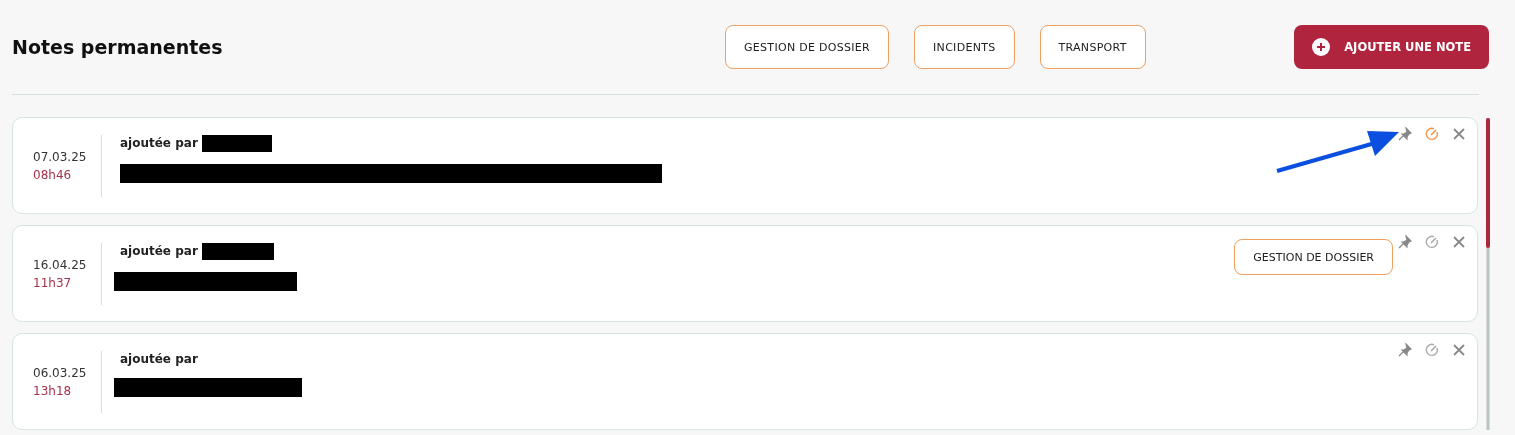  I want to click on note-time: 08h46, so click(53, 174).